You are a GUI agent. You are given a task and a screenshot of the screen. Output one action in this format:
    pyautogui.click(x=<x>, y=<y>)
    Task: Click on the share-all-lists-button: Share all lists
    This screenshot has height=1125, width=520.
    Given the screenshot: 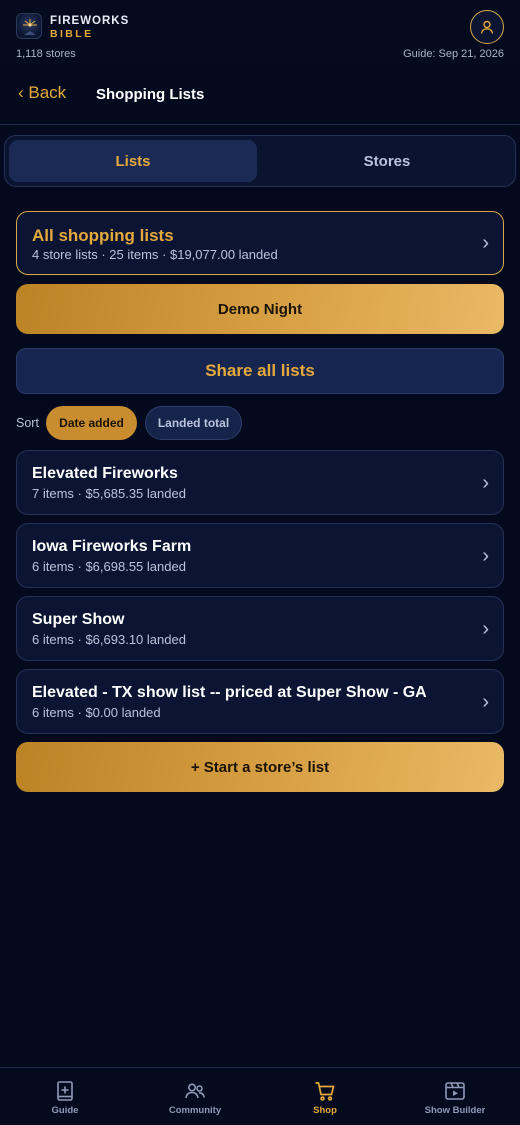 What is the action you would take?
    pyautogui.click(x=260, y=371)
    